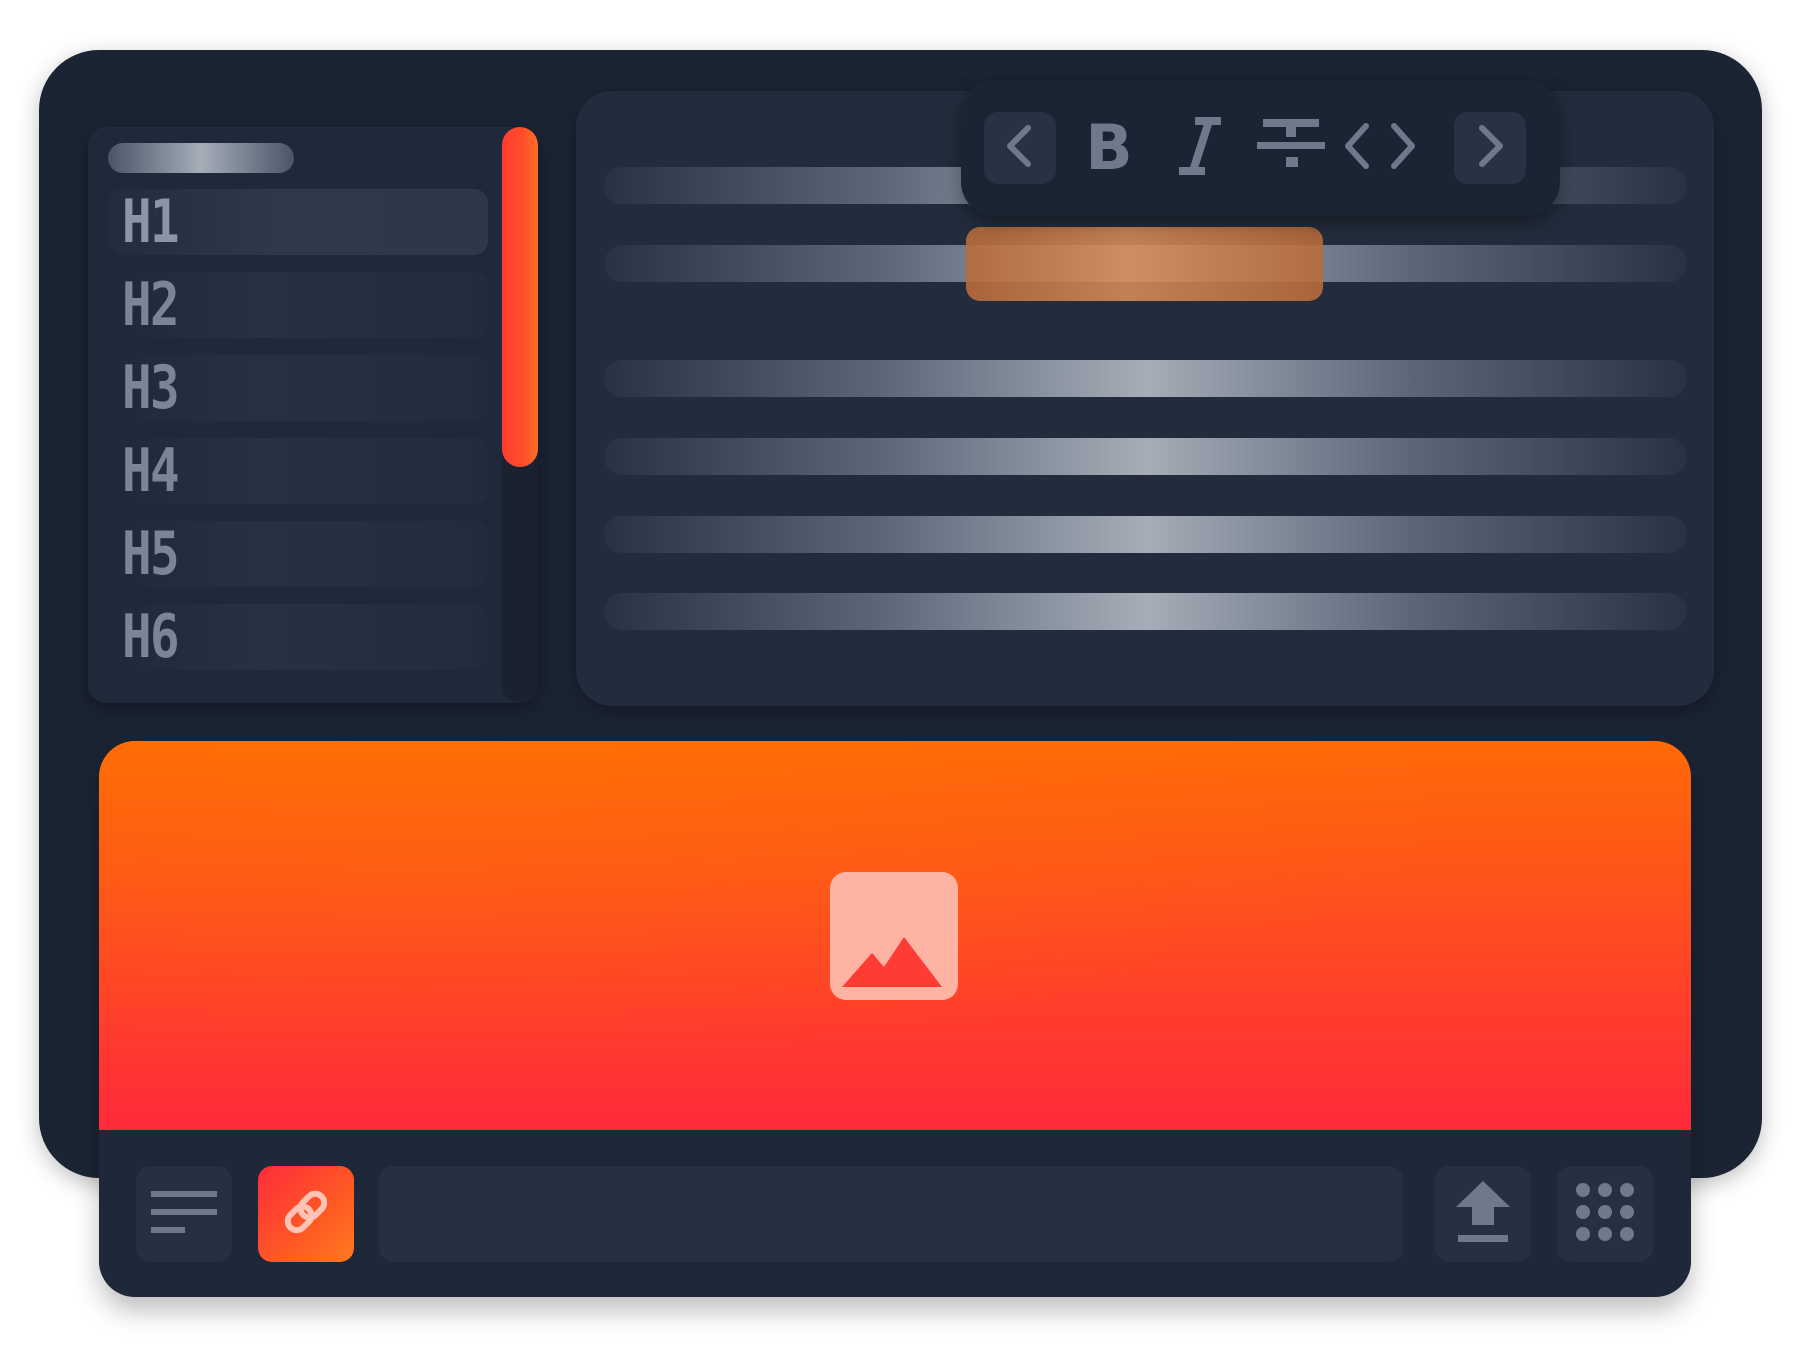  I want to click on chevron-left-icon, so click(1020, 148).